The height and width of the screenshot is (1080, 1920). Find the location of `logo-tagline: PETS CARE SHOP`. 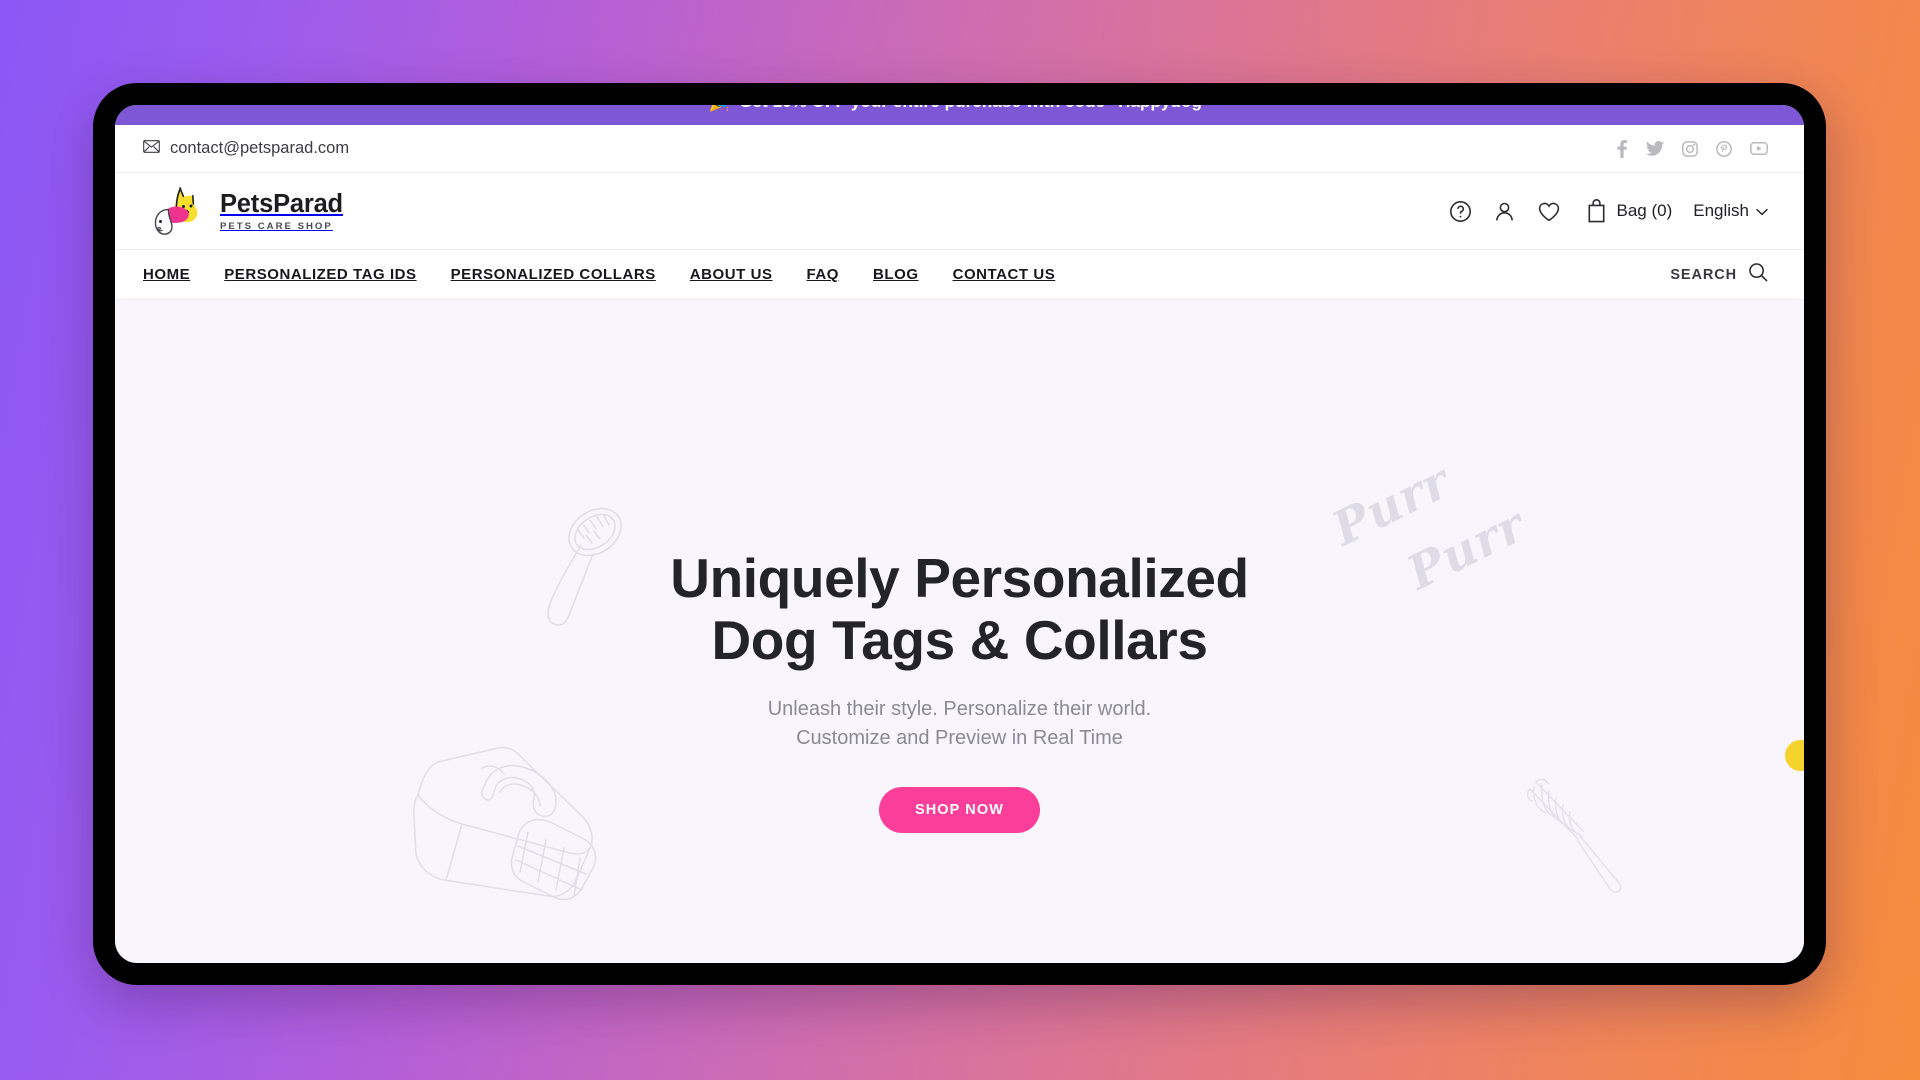

logo-tagline: PETS CARE SHOP is located at coordinates (276, 227).